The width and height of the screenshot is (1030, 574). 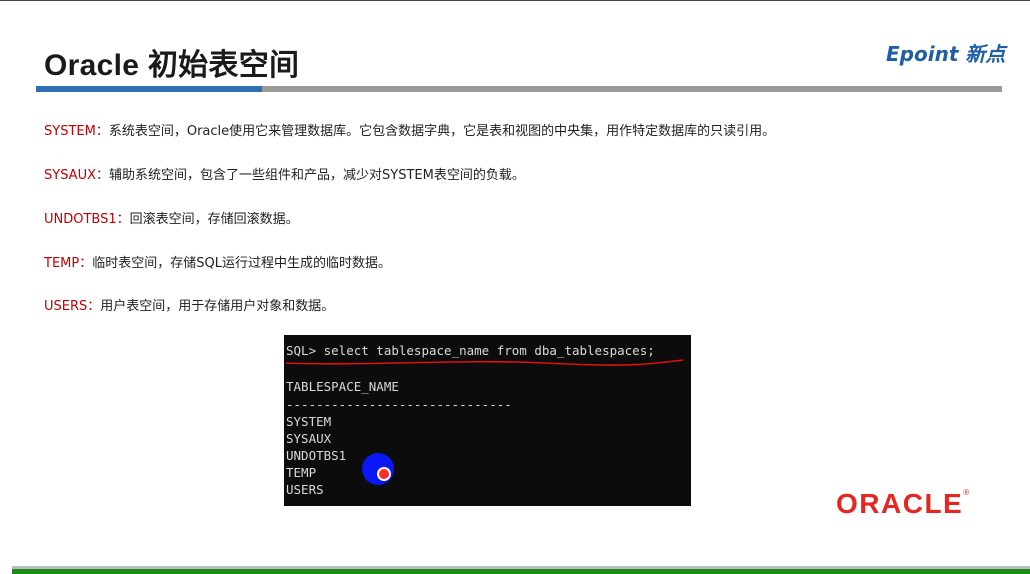 What do you see at coordinates (521, 571) in the screenshot?
I see `footer-bar` at bounding box center [521, 571].